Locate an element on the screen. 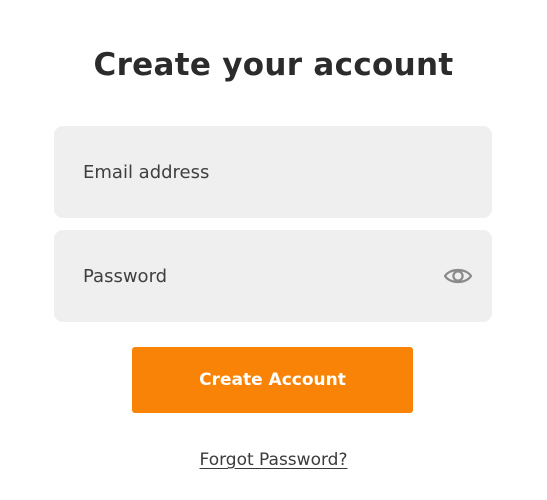 The height and width of the screenshot is (500, 547). forgot-password-link: Forgot Password? is located at coordinates (273, 460).